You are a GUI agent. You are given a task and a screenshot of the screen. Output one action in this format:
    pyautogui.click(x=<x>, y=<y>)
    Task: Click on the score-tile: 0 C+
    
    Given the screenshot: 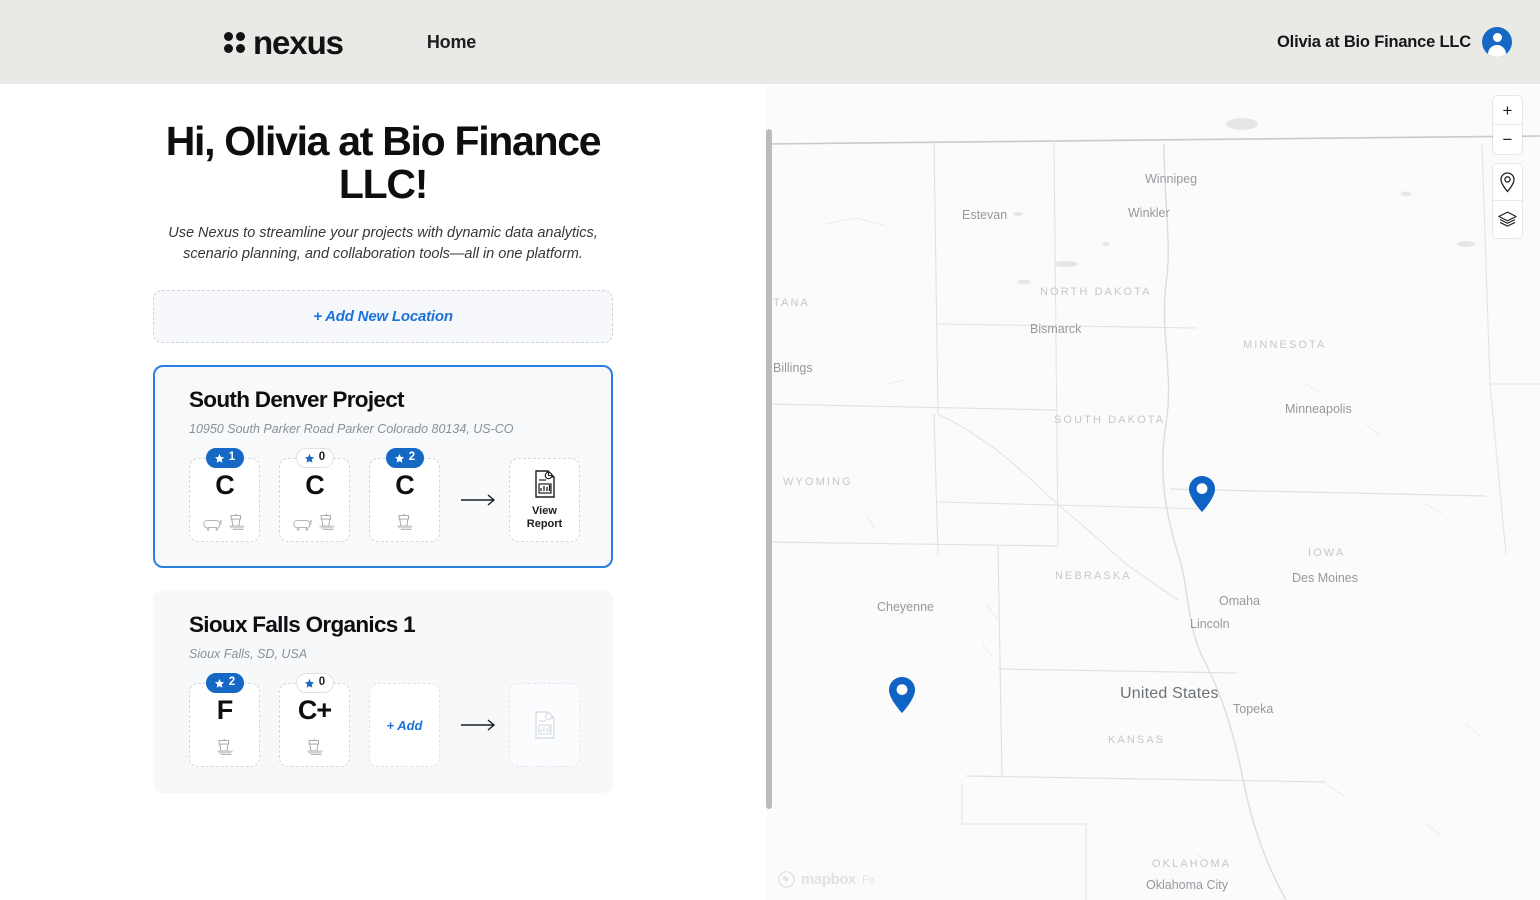 What is the action you would take?
    pyautogui.click(x=314, y=720)
    